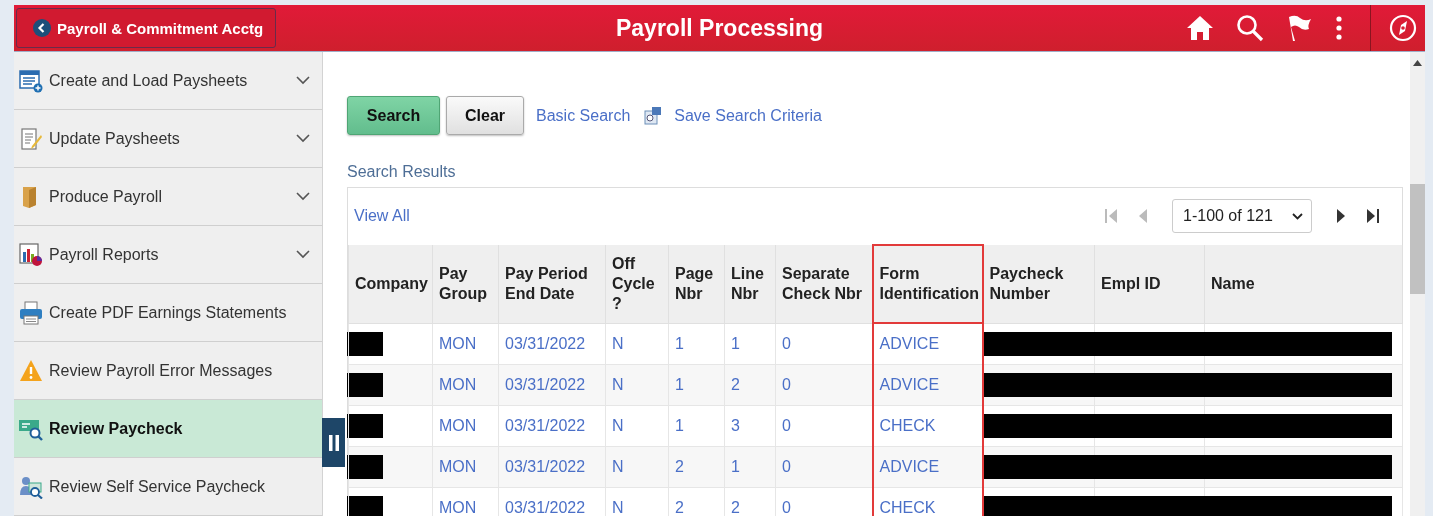 This screenshot has width=1433, height=516. Describe the element at coordinates (168, 429) in the screenshot. I see `sidebar-item: Review Paycheck` at that location.